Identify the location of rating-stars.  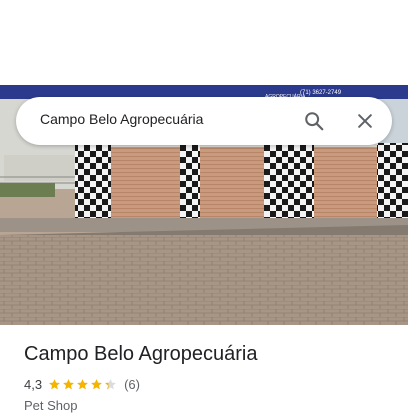
(83, 384).